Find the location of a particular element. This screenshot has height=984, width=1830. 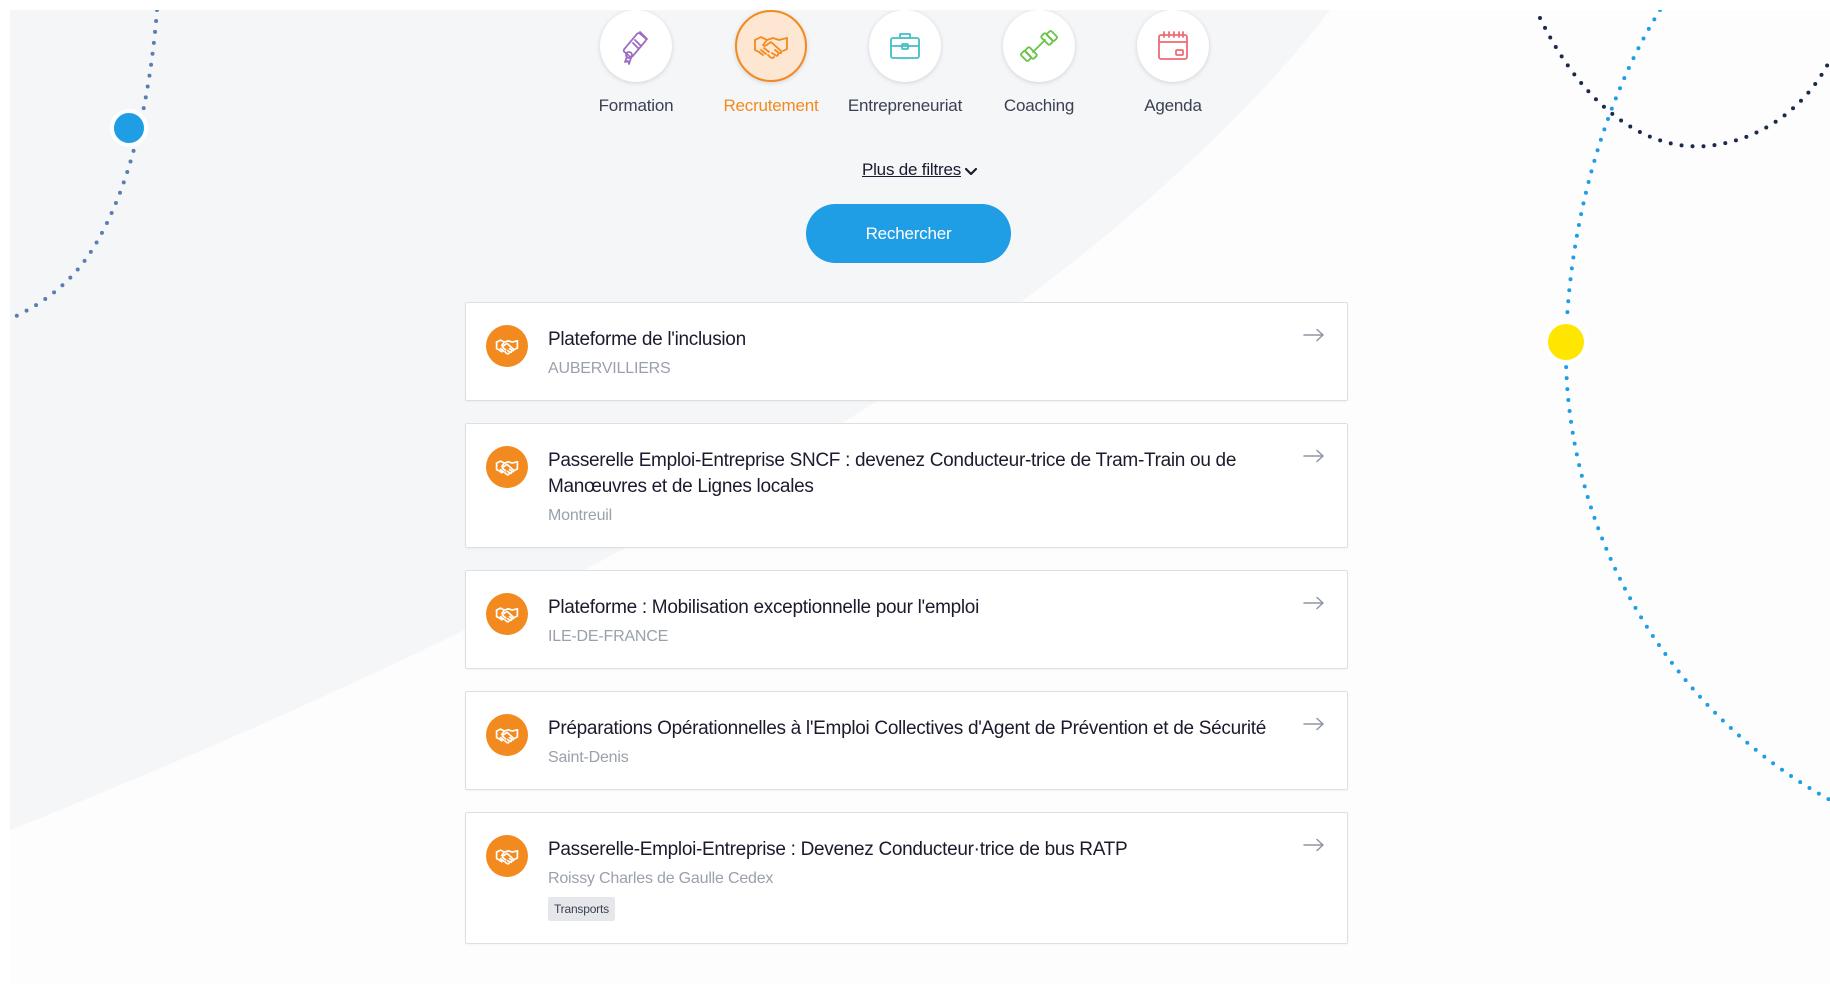

category-recrutement: Recrutement is located at coordinates (771, 63).